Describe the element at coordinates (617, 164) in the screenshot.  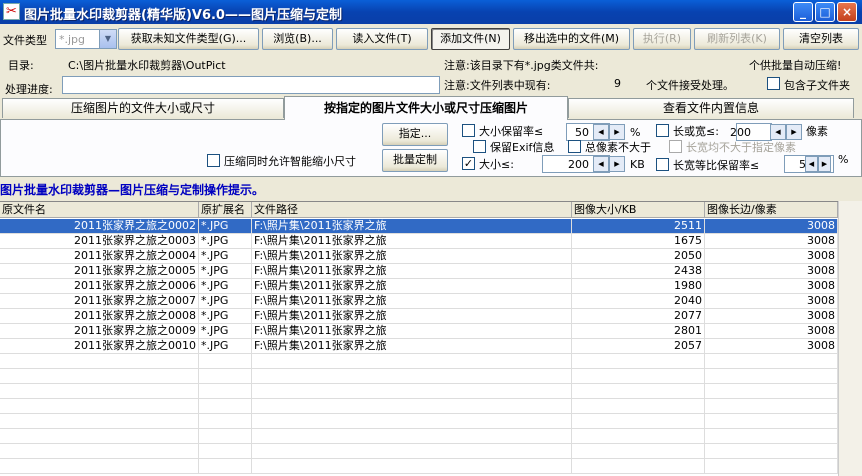
I see `size-limit-up-icon: ▶` at that location.